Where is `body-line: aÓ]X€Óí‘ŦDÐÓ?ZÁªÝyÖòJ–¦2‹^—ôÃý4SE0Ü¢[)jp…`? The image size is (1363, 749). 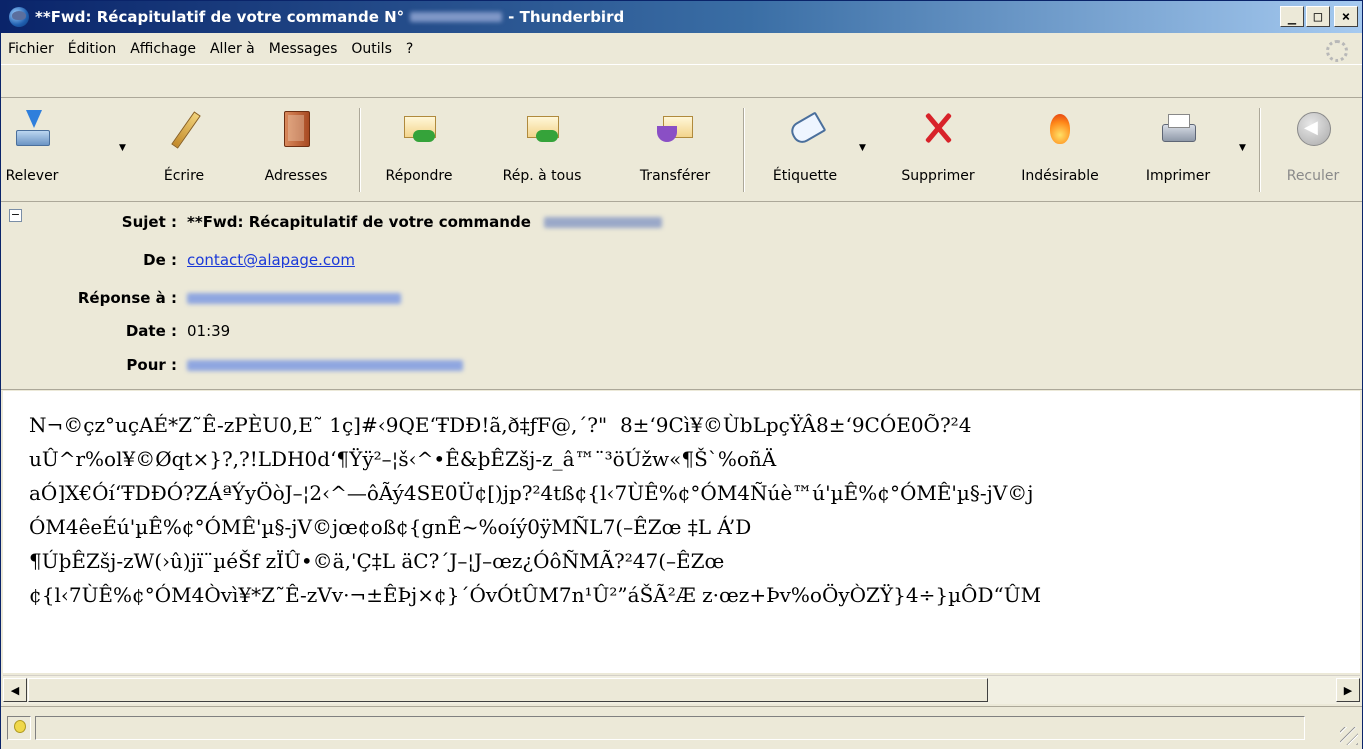 body-line: aÓ]X€Óí‘ŦDÐÓ?ZÁªÝyÖòJ–¦2‹^—ôÃý4SE0Ü¢[)jp… is located at coordinates (531, 493).